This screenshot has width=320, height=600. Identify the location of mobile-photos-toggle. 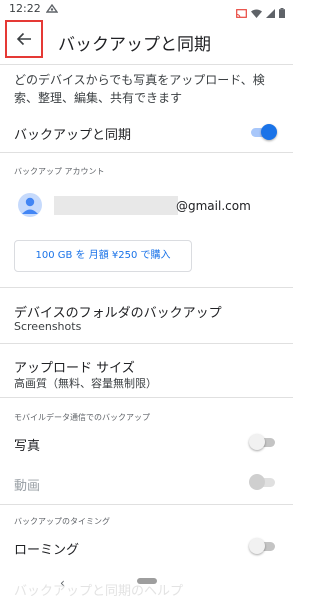
(262, 442).